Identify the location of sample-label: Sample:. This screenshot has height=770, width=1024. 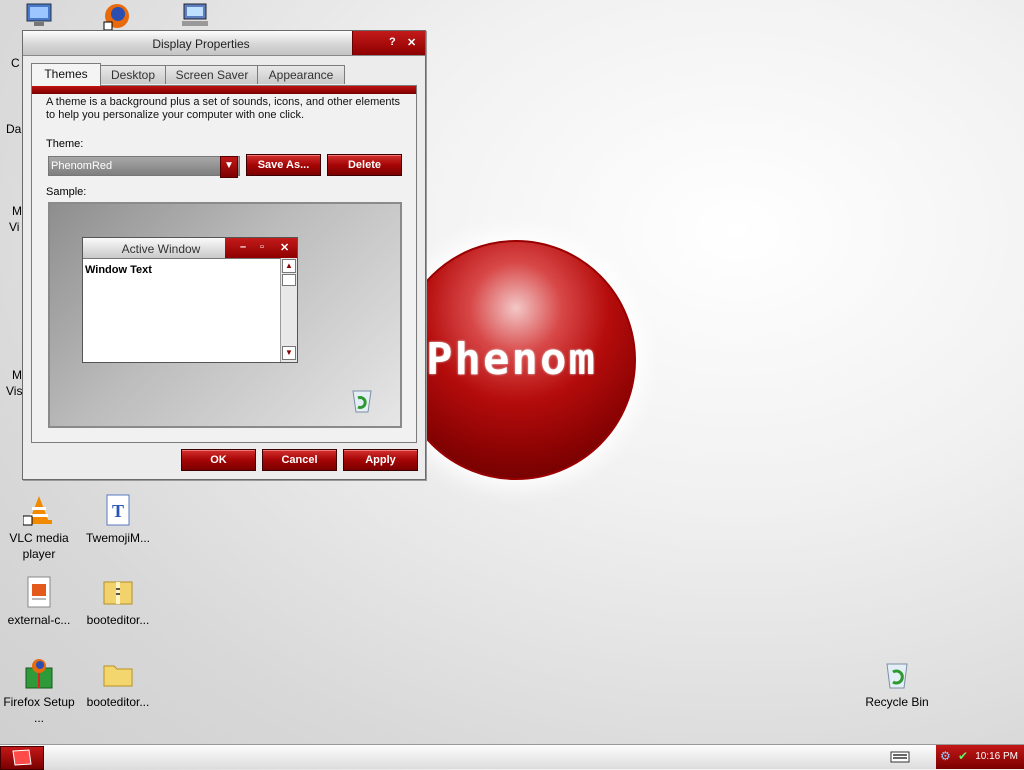
(66, 192).